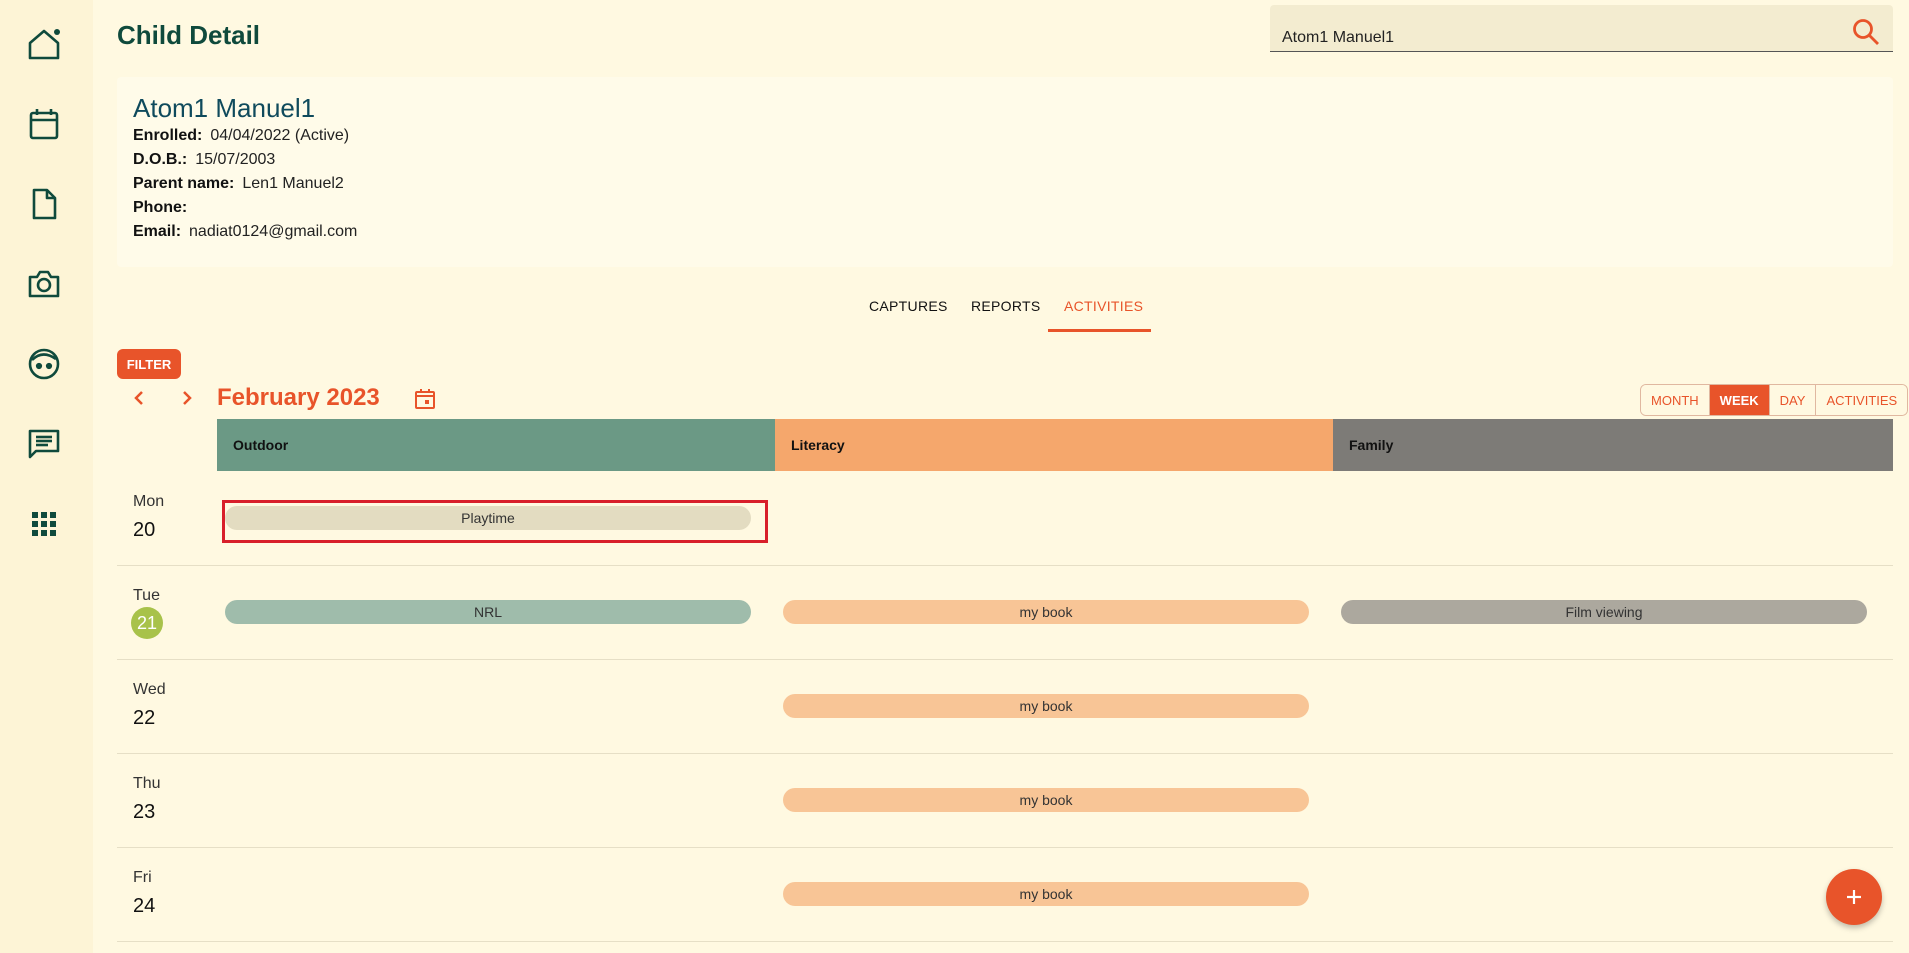 The image size is (1909, 953). What do you see at coordinates (238, 184) in the screenshot?
I see `parent-row: Parent name: Len1 Manuel2` at bounding box center [238, 184].